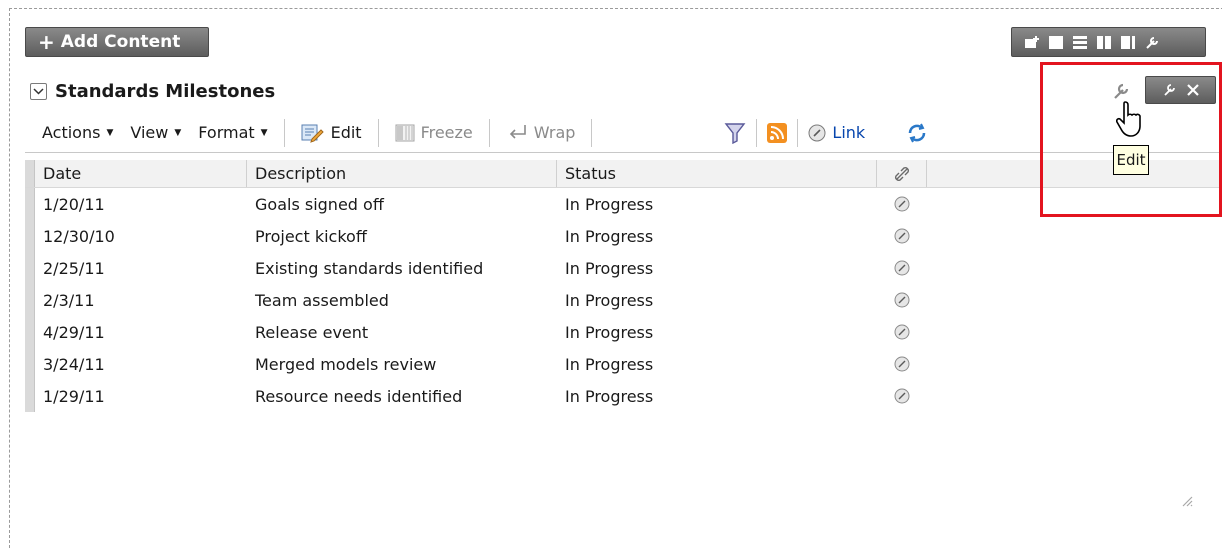 This screenshot has height=548, width=1222. I want to click on split-layout-icon, so click(1128, 42).